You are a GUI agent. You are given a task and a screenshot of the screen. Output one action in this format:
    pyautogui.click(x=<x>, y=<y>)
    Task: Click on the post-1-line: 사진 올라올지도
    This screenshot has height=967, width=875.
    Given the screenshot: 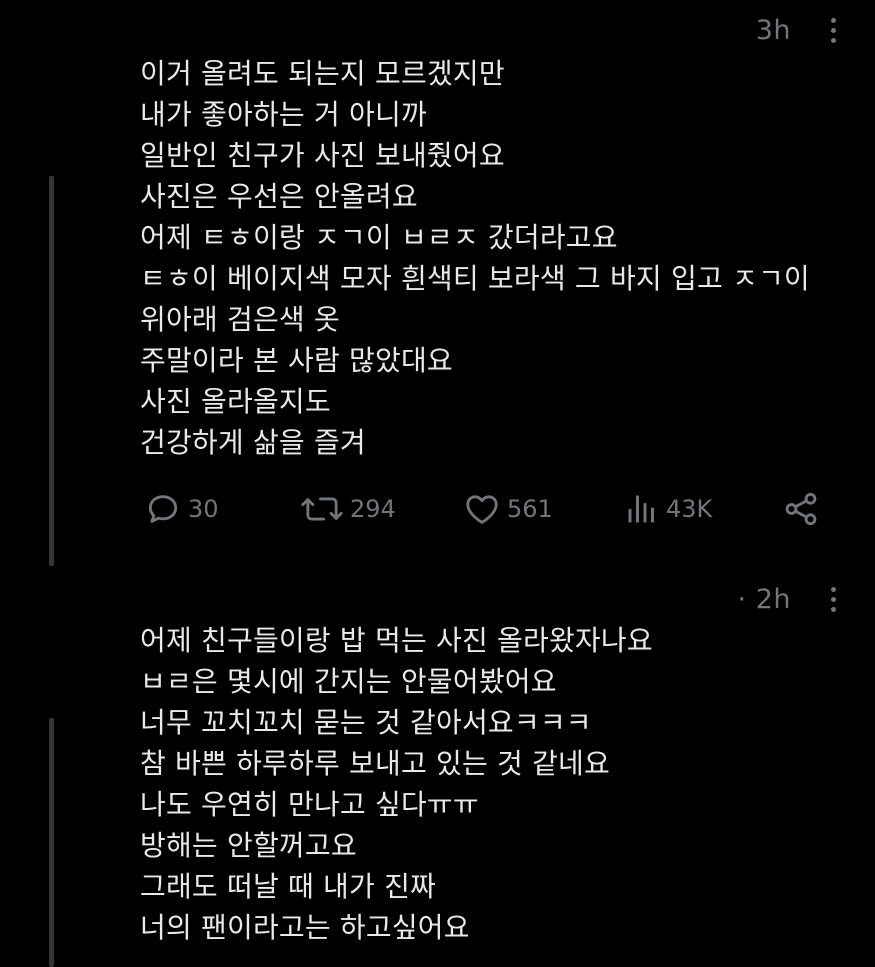 What is the action you would take?
    pyautogui.click(x=235, y=401)
    